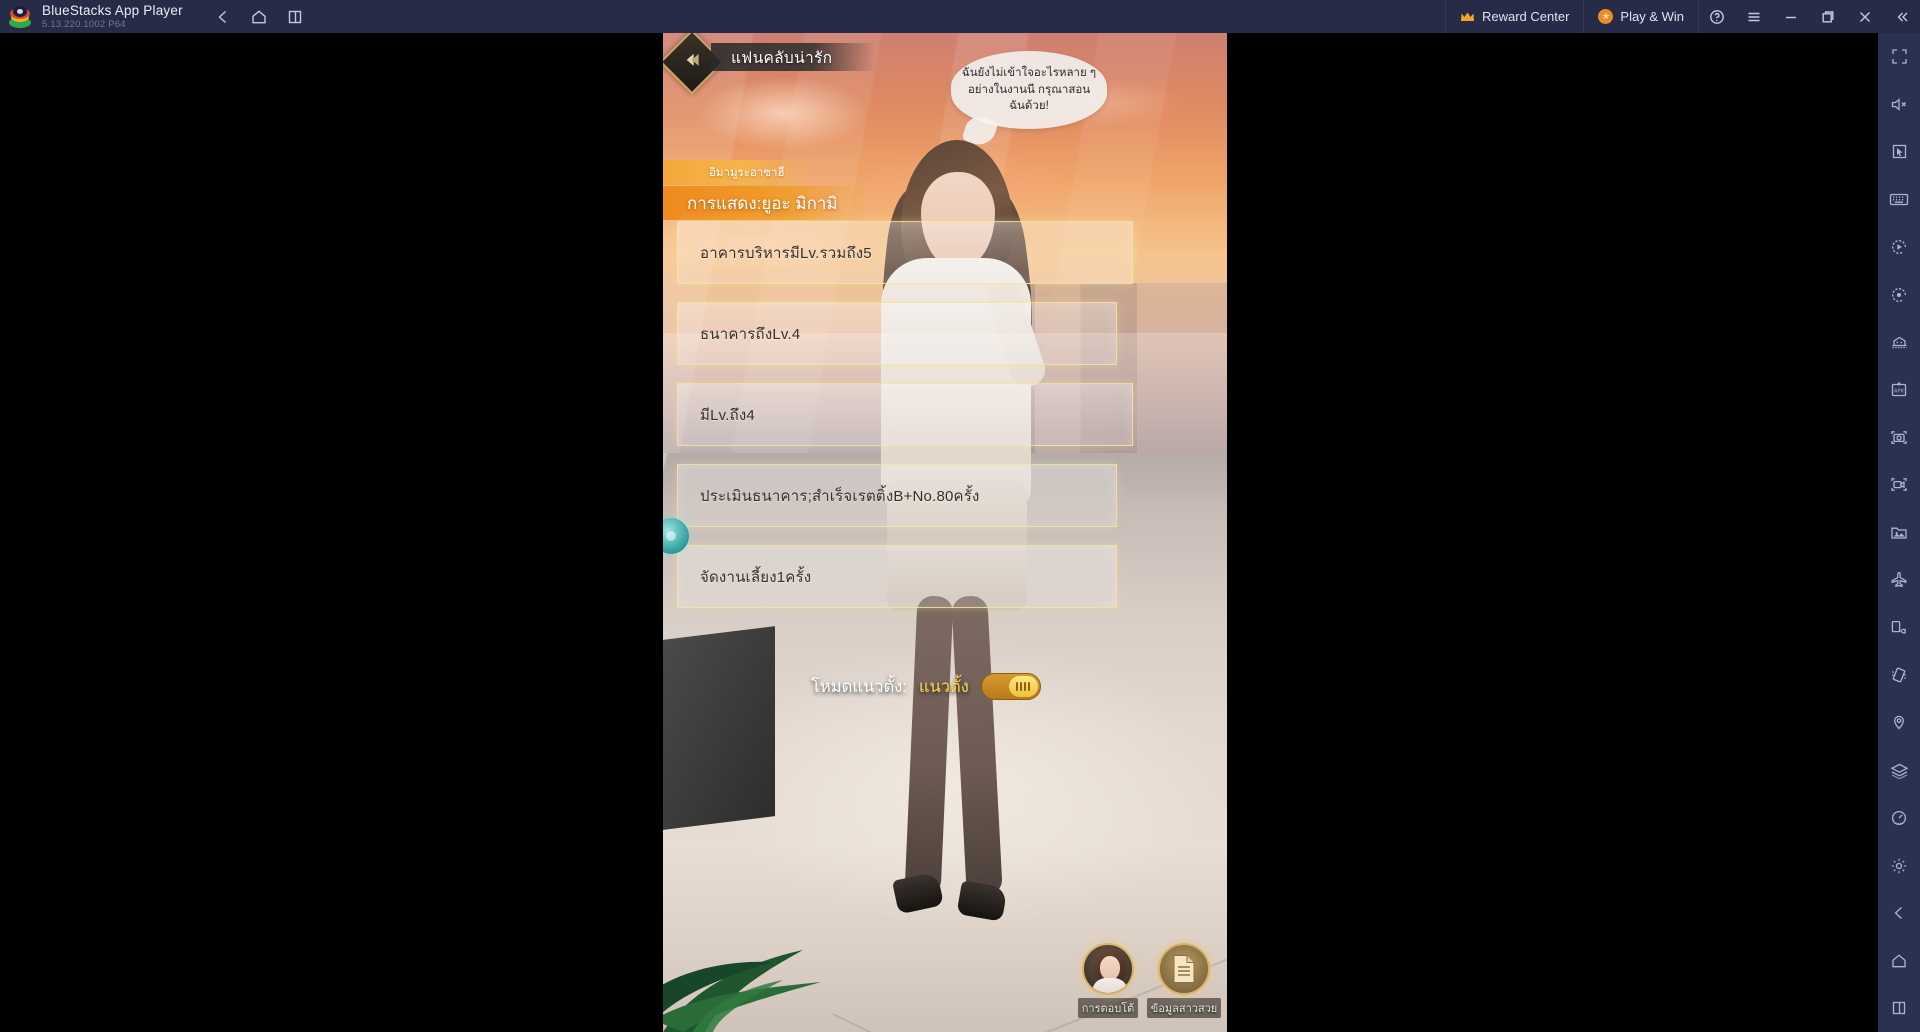  I want to click on page-title: แฟนคลับน่ารัก, so click(794, 57).